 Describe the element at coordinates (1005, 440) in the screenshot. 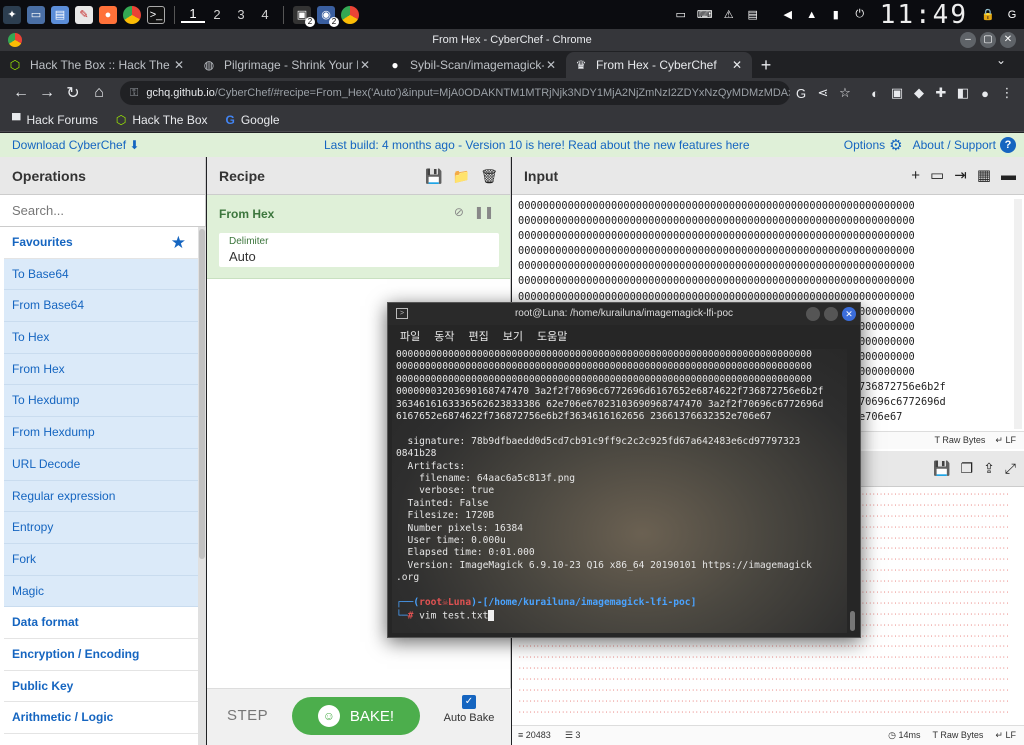

I see `input-eol: ↵ LF` at that location.